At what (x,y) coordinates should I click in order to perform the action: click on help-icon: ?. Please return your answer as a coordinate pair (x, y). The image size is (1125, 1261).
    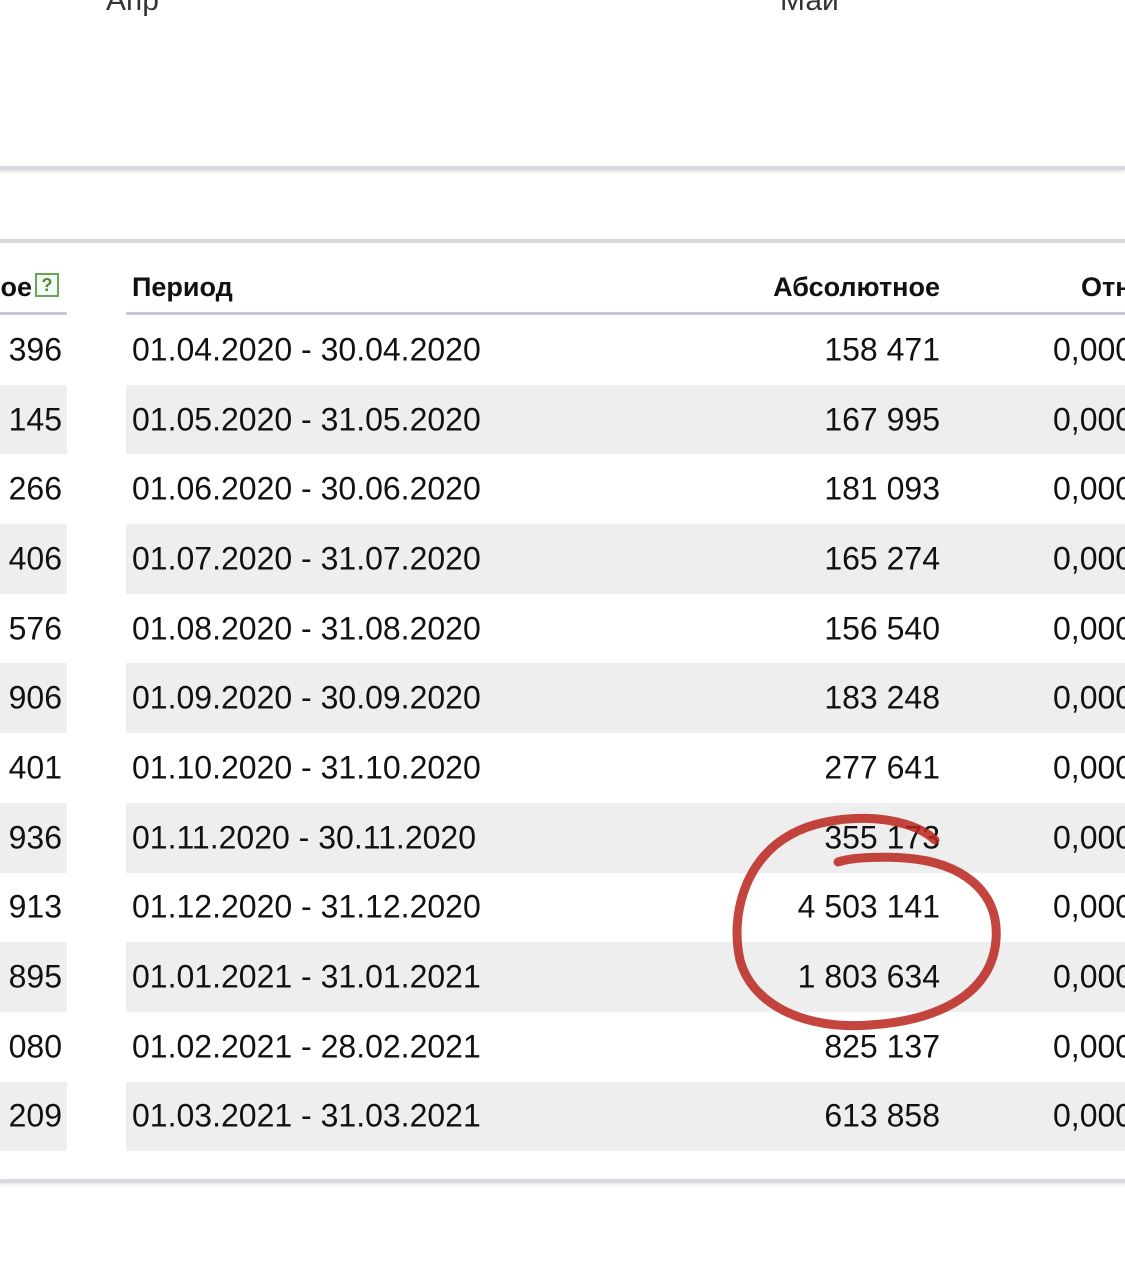
    Looking at the image, I should click on (47, 285).